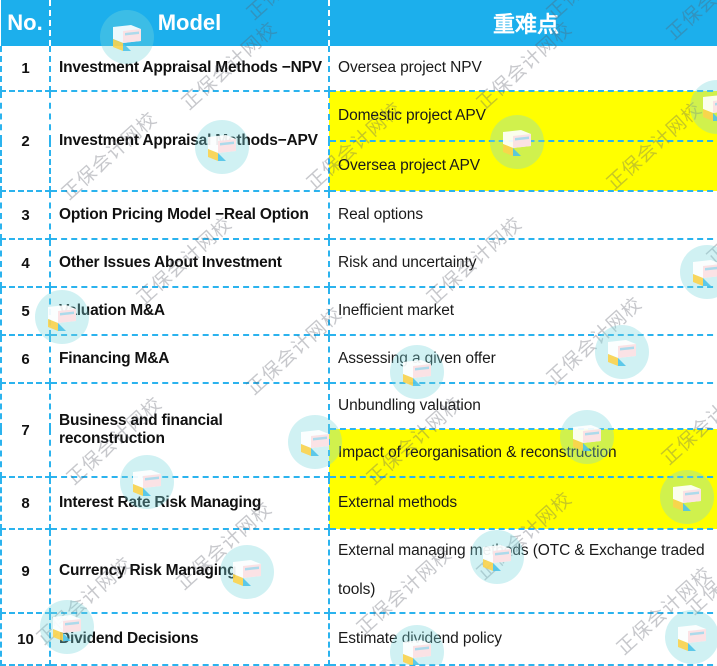 This screenshot has width=717, height=666. I want to click on row-number: 5, so click(25, 311).